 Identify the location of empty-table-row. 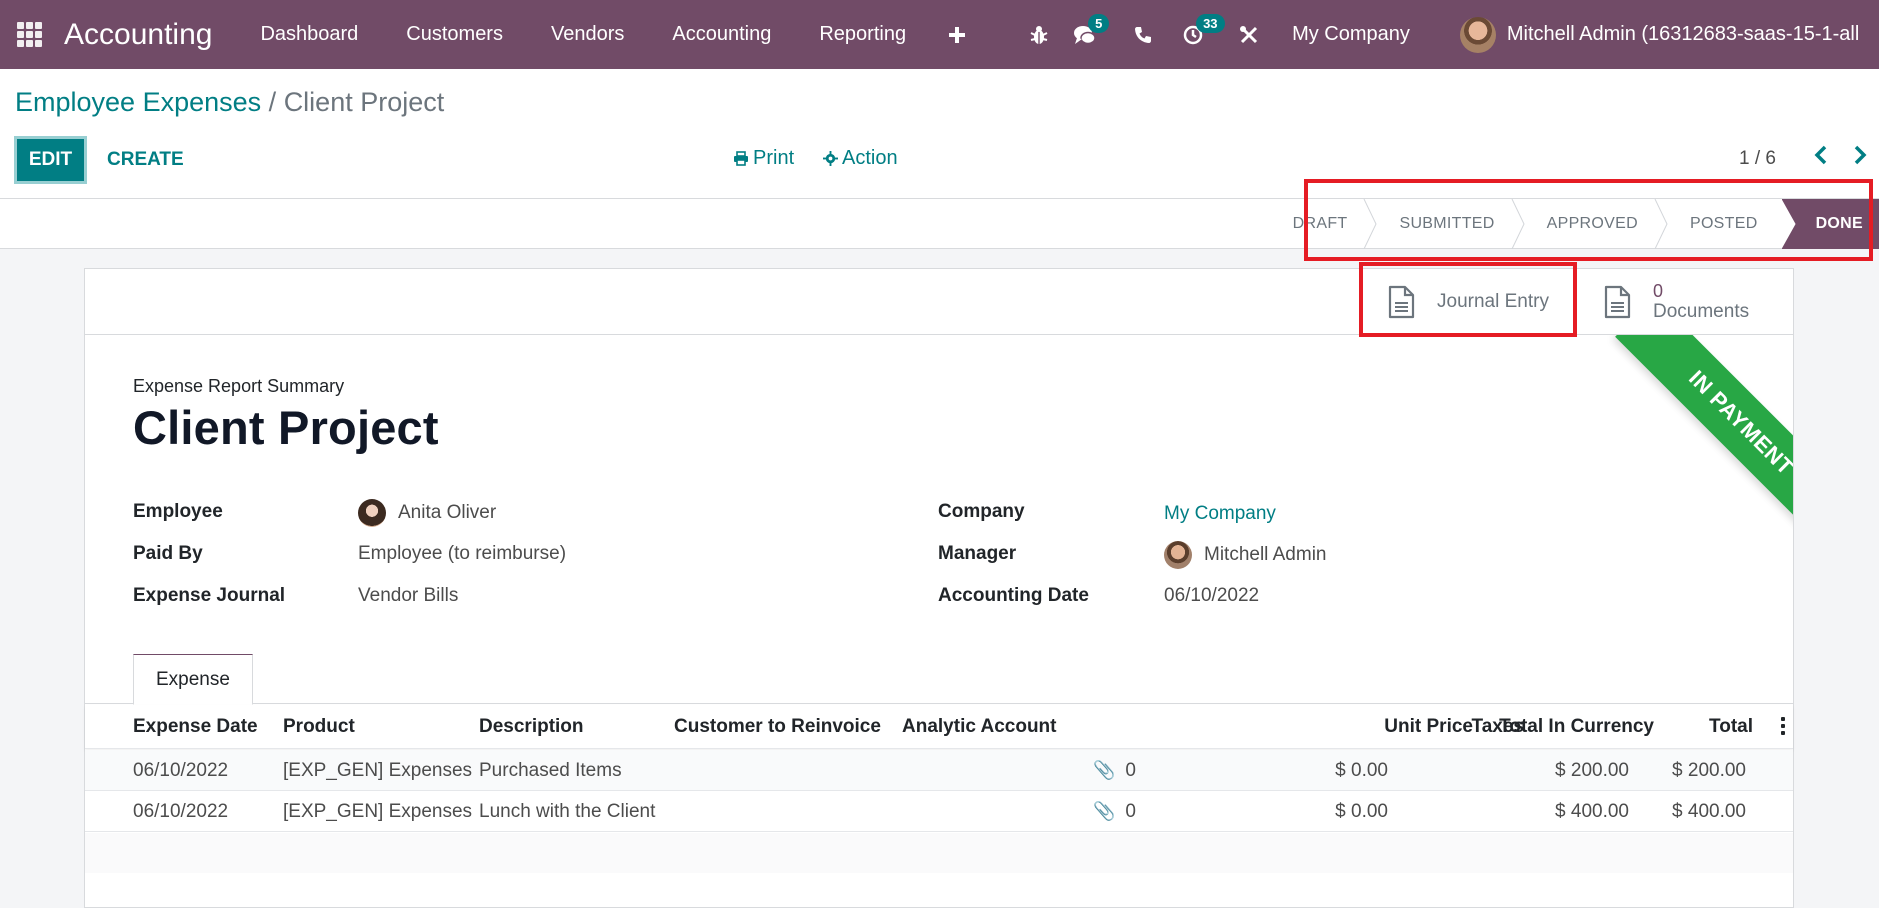
(939, 853).